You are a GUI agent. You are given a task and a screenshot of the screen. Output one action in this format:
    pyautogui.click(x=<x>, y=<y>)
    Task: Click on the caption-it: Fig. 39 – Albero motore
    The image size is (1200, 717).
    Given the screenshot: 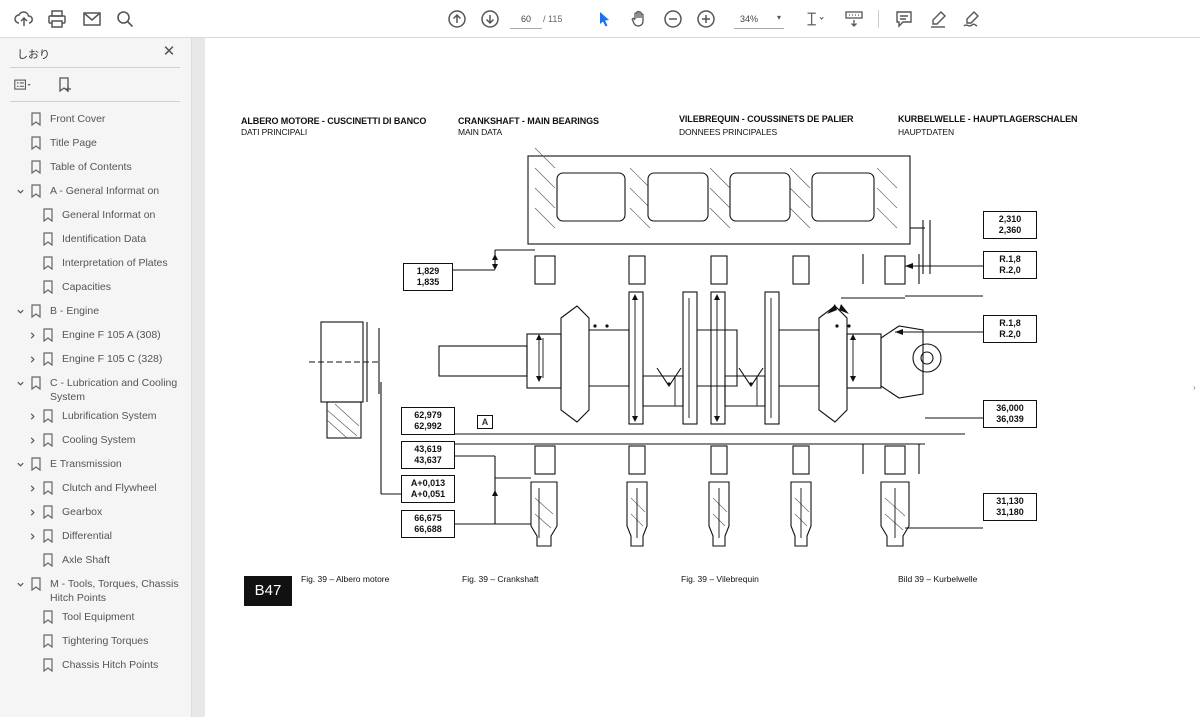 What is the action you would take?
    pyautogui.click(x=345, y=579)
    